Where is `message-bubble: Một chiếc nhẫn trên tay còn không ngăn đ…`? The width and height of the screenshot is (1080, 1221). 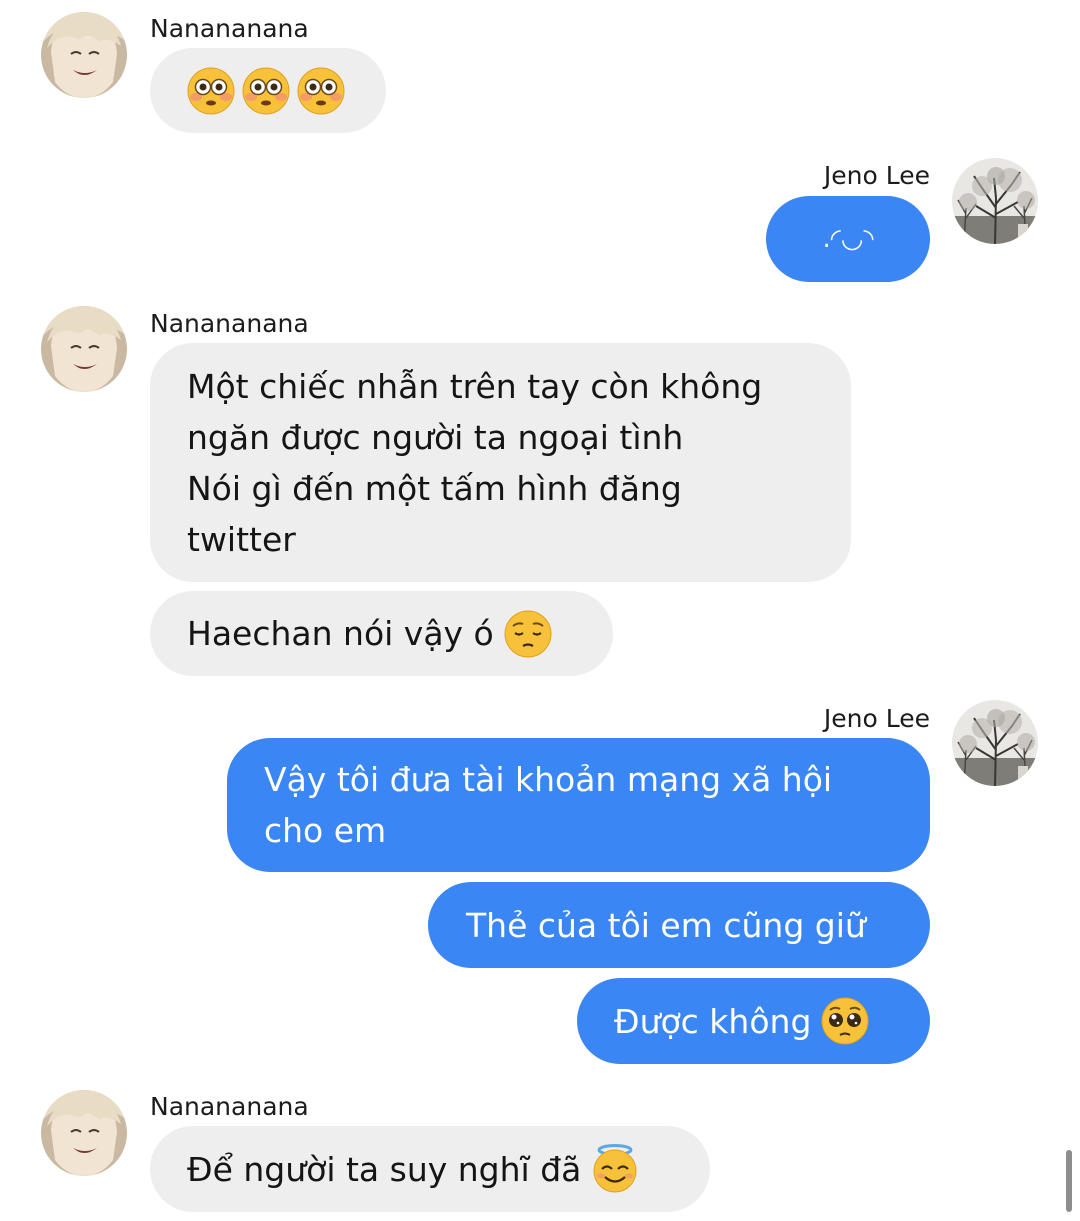
message-bubble: Một chiếc nhẫn trên tay còn không ngăn đ… is located at coordinates (500, 462).